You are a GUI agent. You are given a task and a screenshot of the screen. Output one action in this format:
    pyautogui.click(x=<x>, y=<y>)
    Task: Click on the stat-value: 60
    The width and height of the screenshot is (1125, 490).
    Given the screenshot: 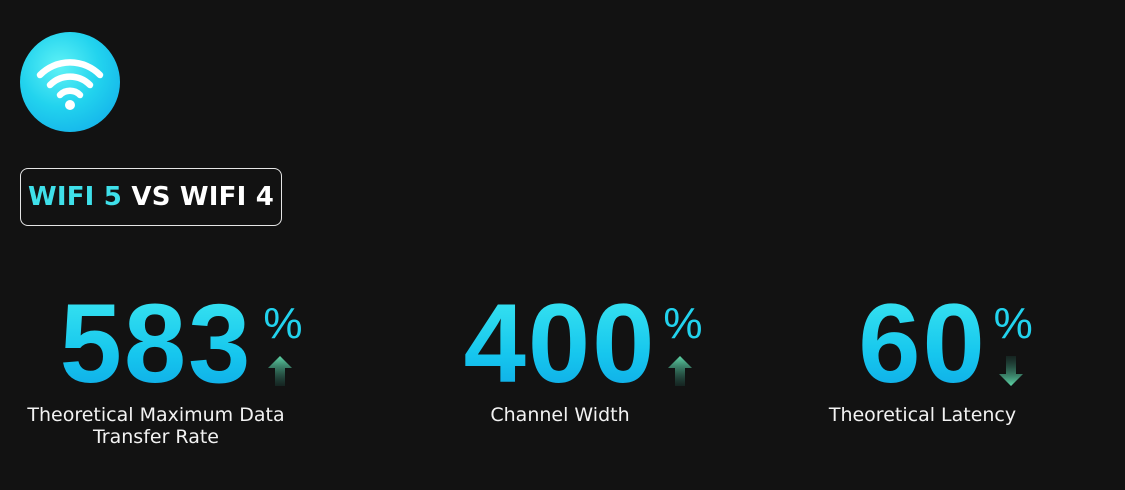 What is the action you would take?
    pyautogui.click(x=922, y=343)
    